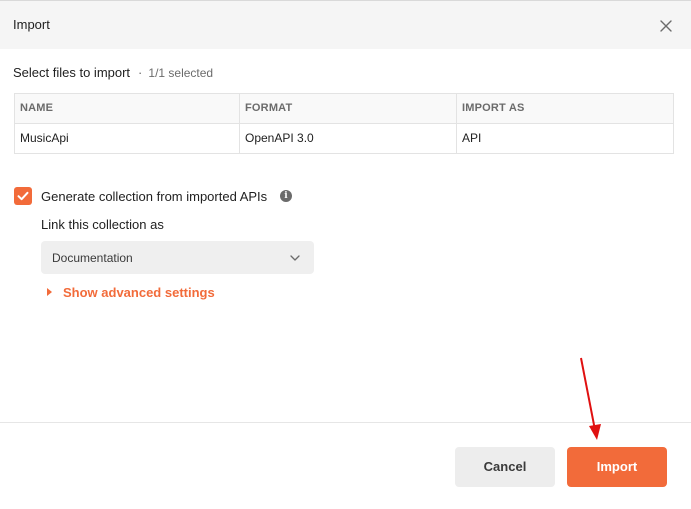  Describe the element at coordinates (617, 467) in the screenshot. I see `import-button: Import` at that location.